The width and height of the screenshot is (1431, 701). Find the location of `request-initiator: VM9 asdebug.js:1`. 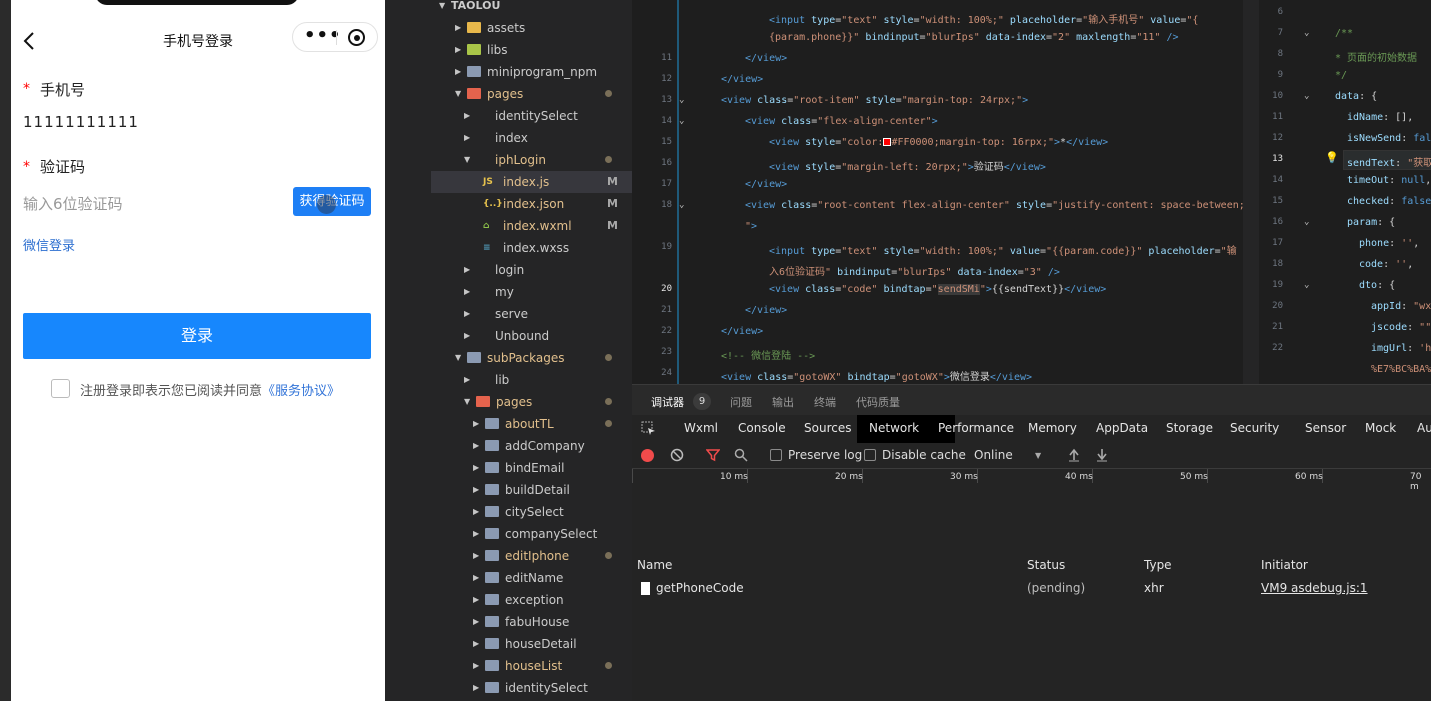

request-initiator: VM9 asdebug.js:1 is located at coordinates (1314, 588).